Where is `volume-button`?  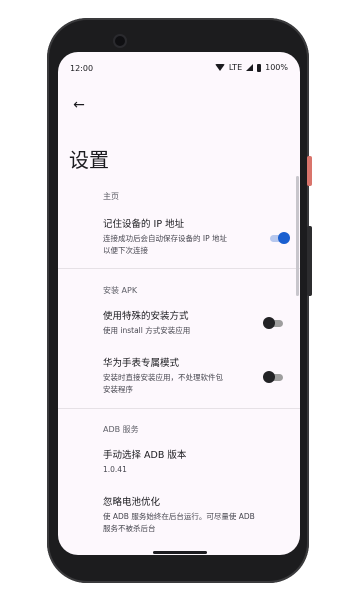
volume-button is located at coordinates (309, 261).